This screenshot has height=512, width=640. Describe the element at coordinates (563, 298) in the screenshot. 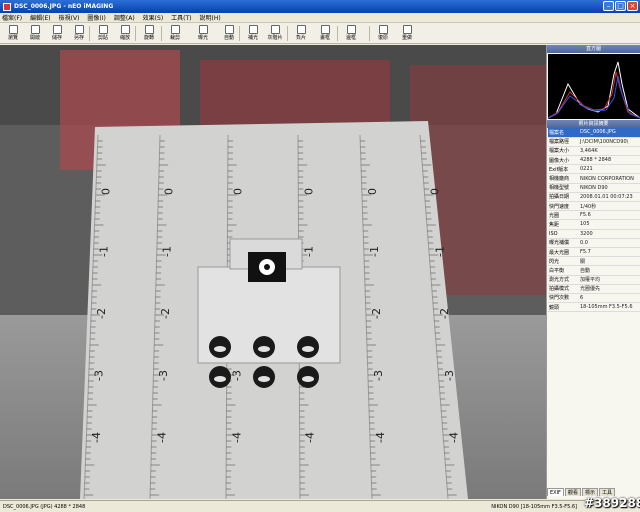

I see `info-key: 快門次數` at that location.